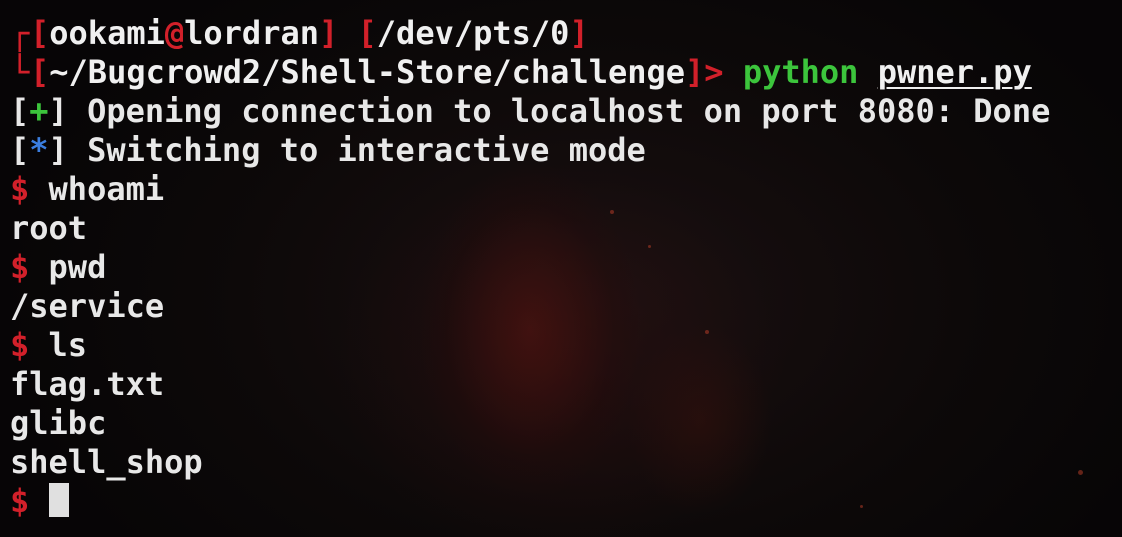  Describe the element at coordinates (20, 33) in the screenshot. I see `prompt-corner-top: ┌` at that location.